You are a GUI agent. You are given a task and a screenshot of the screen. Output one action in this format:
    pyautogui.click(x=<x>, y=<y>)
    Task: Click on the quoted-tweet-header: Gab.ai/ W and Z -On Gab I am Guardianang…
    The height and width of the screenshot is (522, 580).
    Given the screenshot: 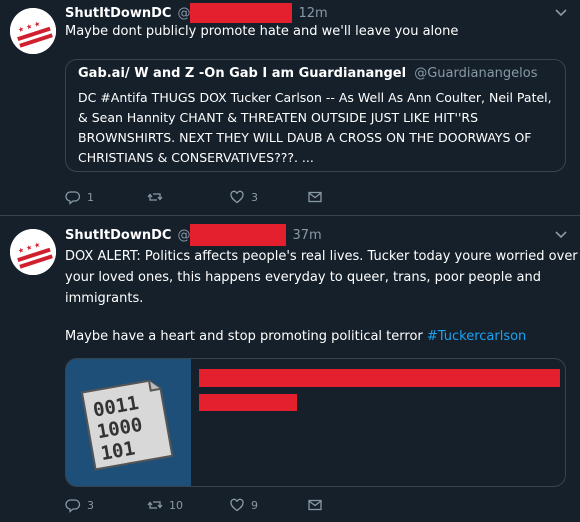 What is the action you would take?
    pyautogui.click(x=308, y=73)
    